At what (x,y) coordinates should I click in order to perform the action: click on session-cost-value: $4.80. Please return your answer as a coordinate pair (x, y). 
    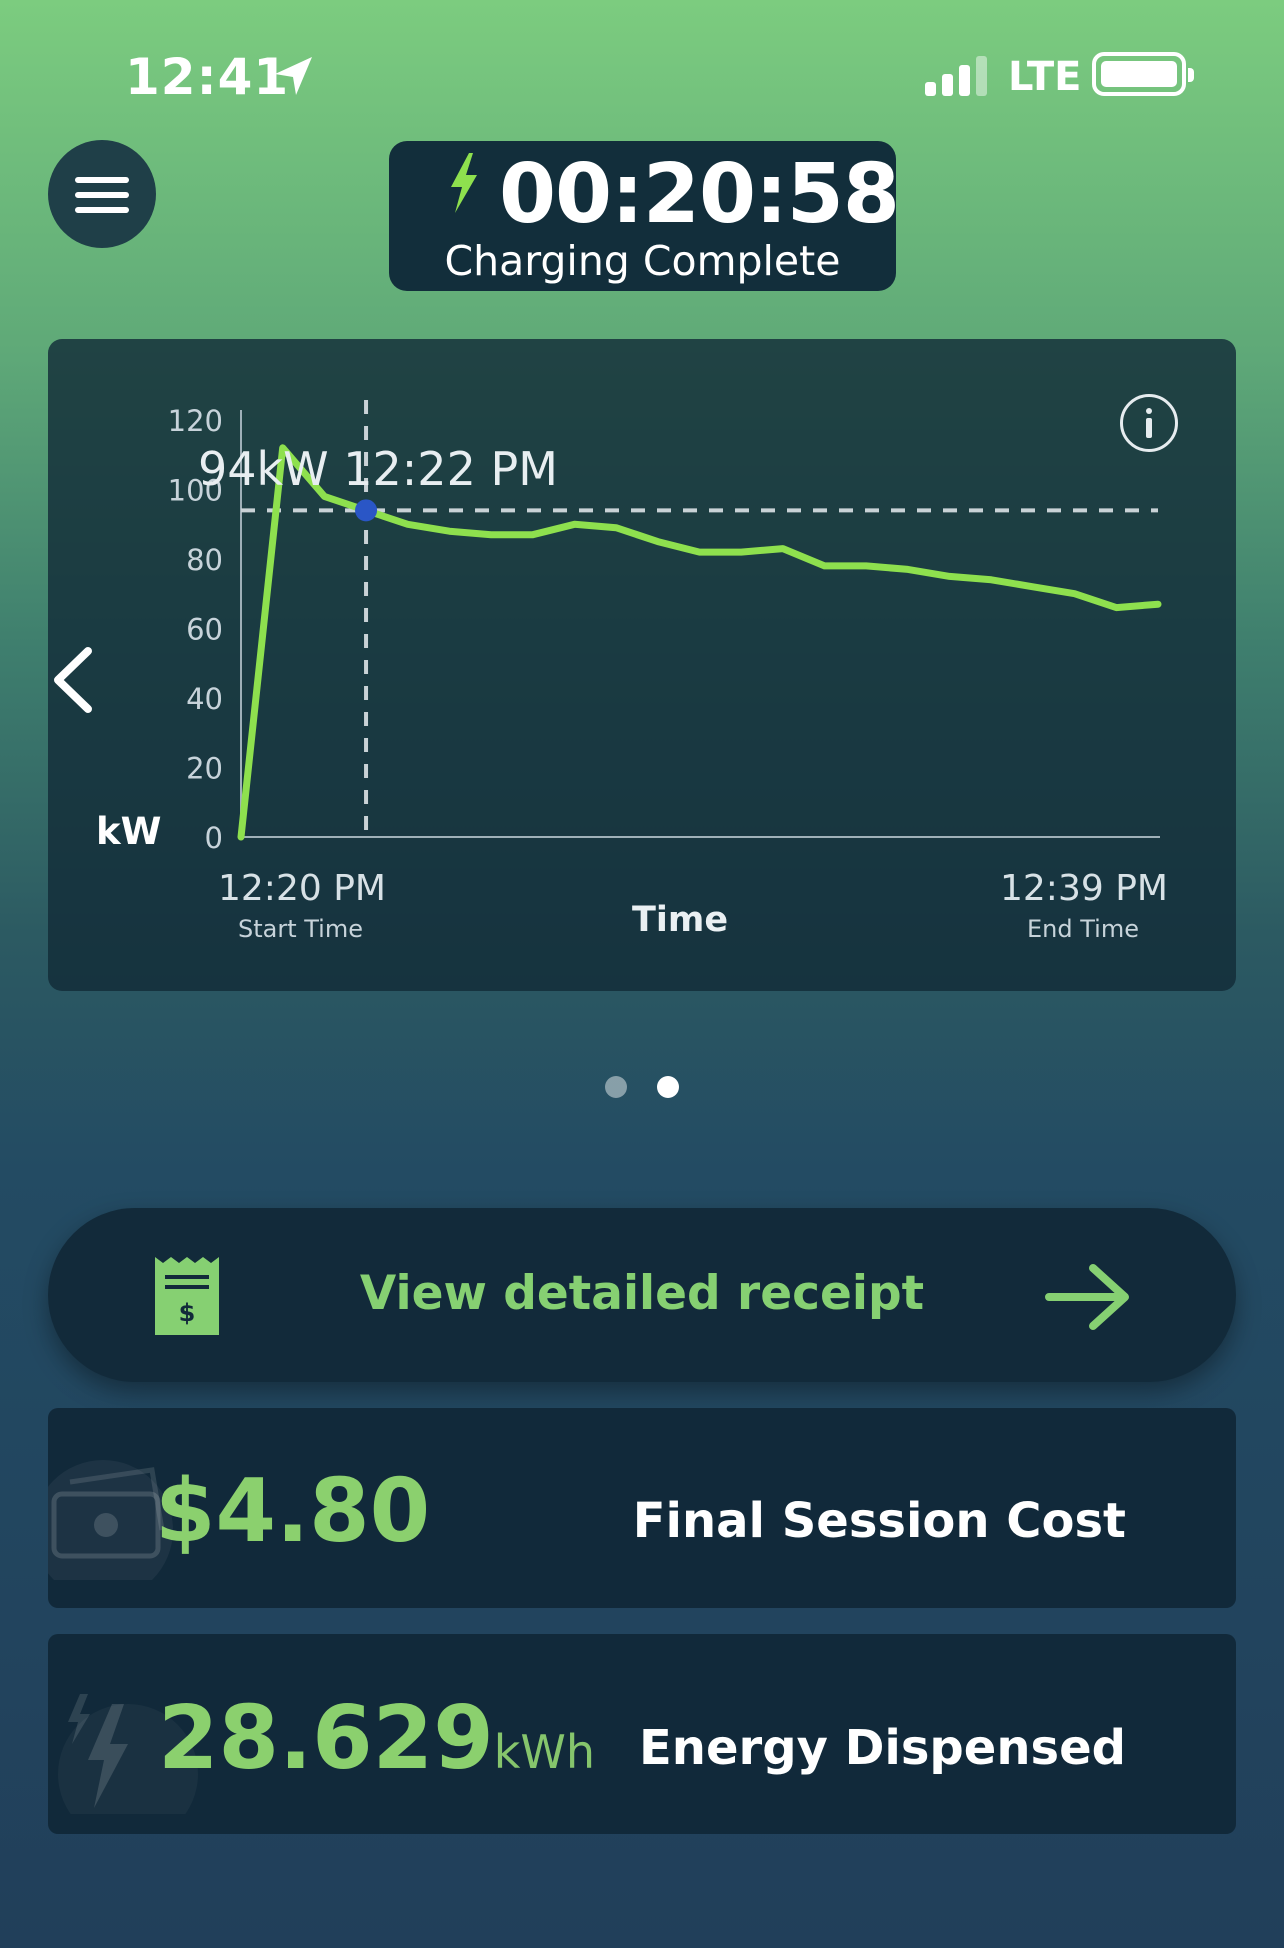
    Looking at the image, I should click on (293, 1511).